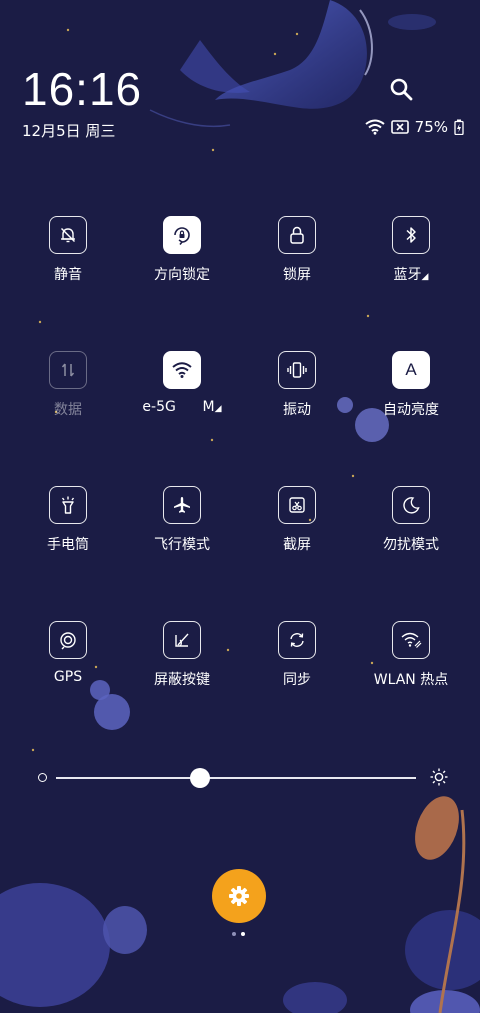 The image size is (480, 1013). Describe the element at coordinates (411, 661) in the screenshot. I see `tile-hotspot: WLAN 热点` at that location.